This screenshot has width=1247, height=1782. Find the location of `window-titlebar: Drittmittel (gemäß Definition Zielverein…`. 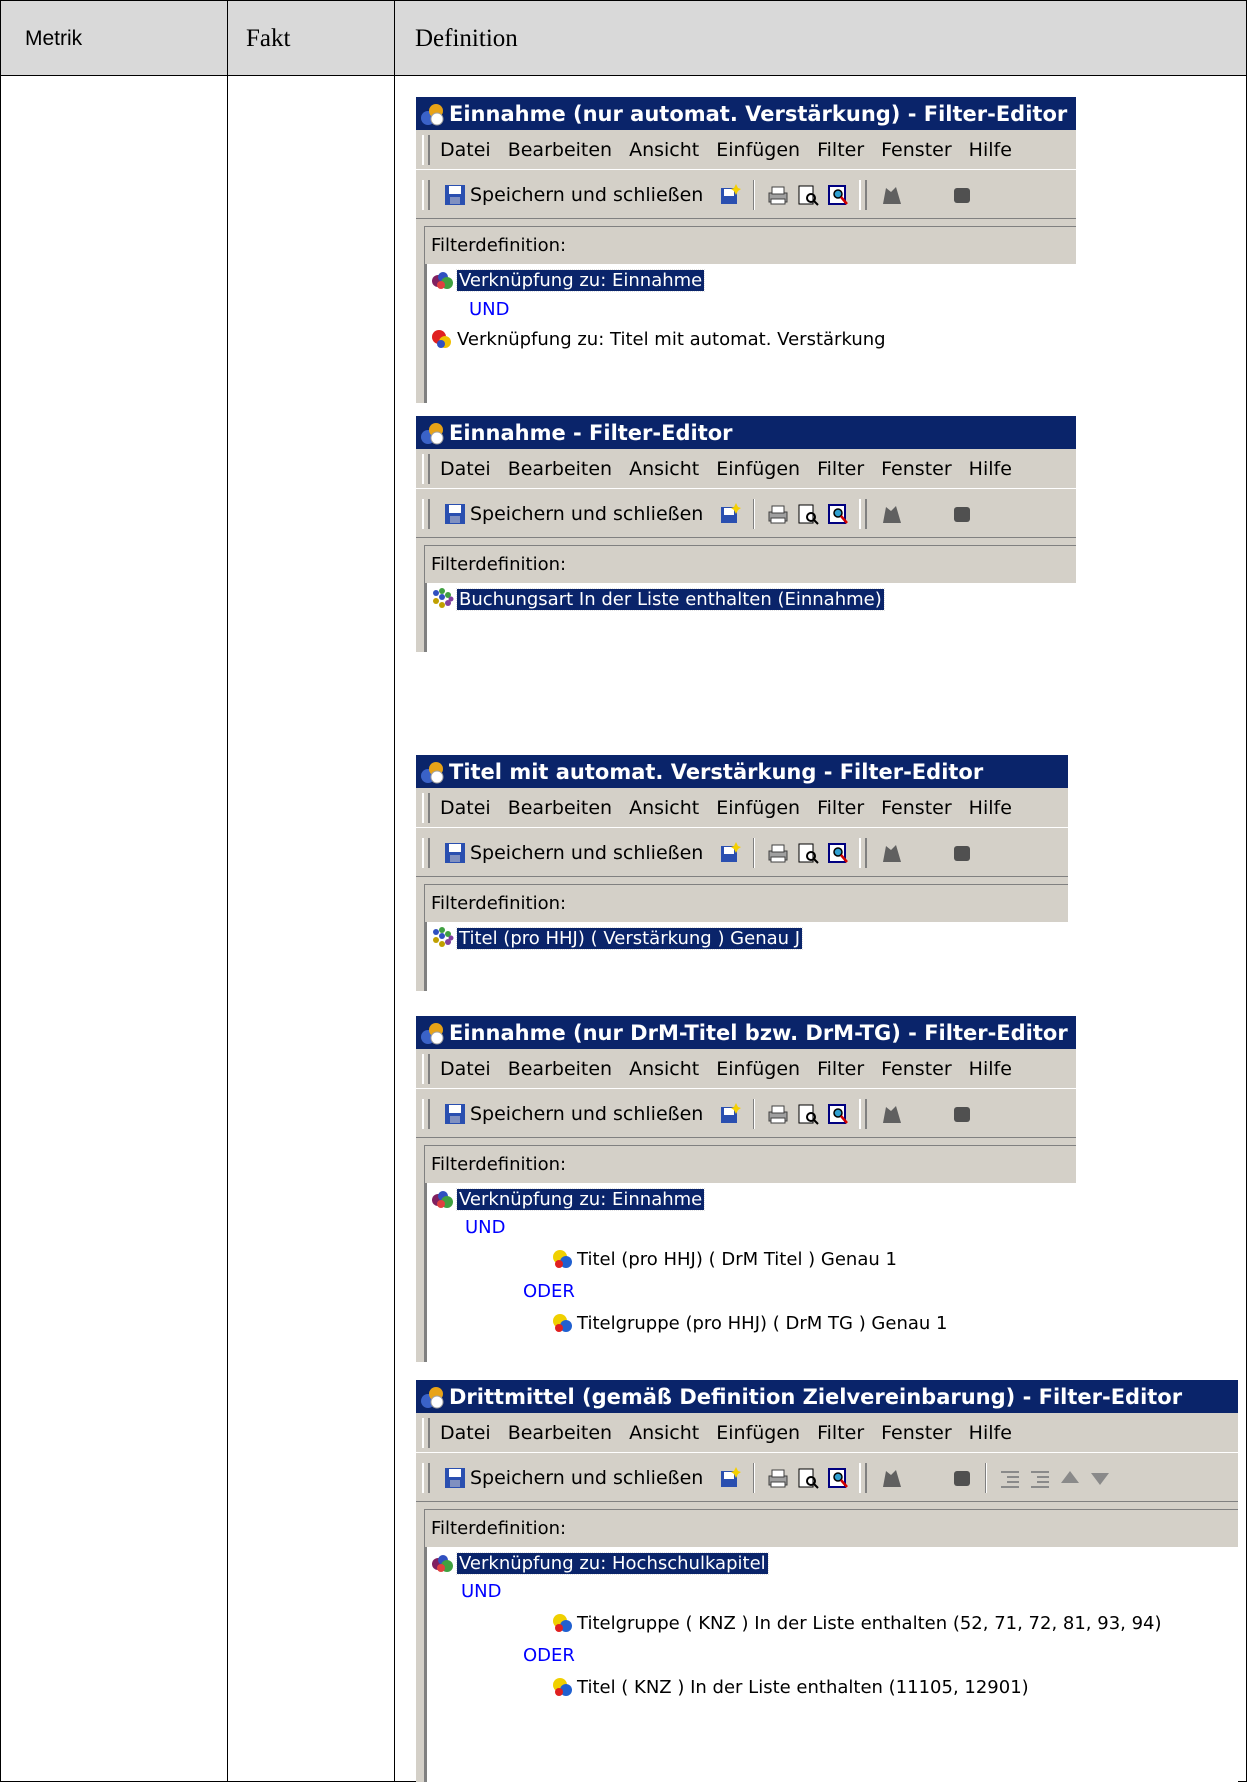

window-titlebar: Drittmittel (gemäß Definition Zielverein… is located at coordinates (827, 1396).